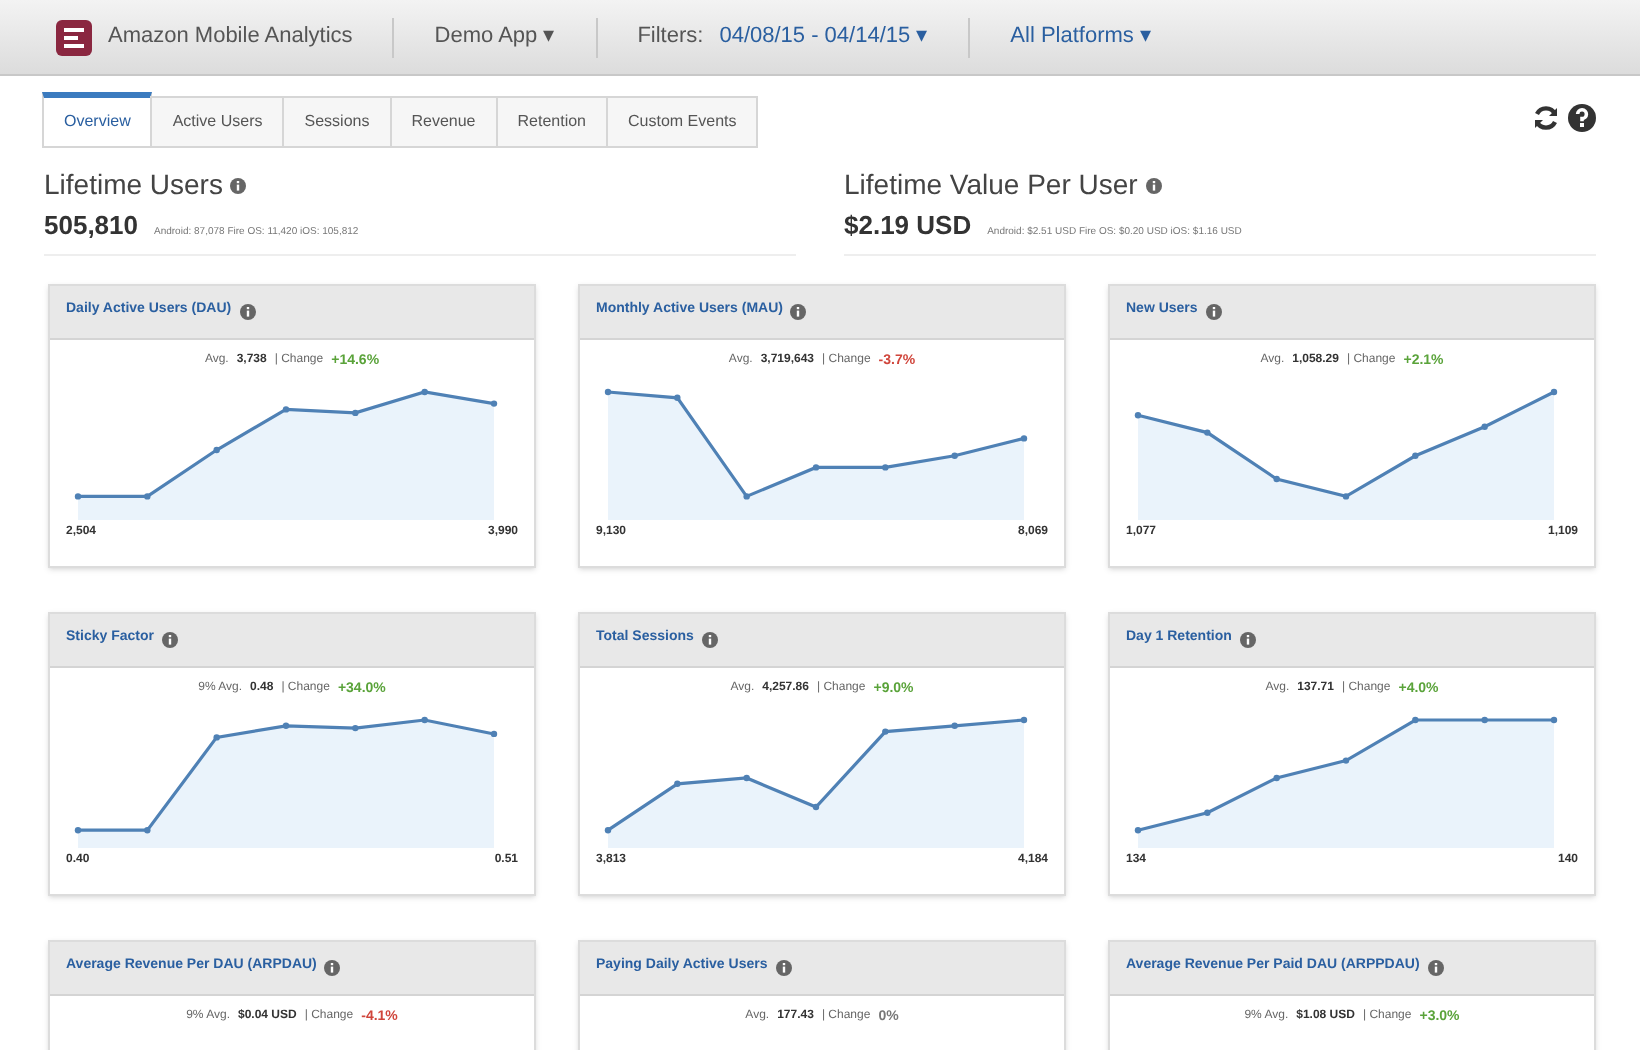  Describe the element at coordinates (337, 122) in the screenshot. I see `tab: Sessions` at that location.